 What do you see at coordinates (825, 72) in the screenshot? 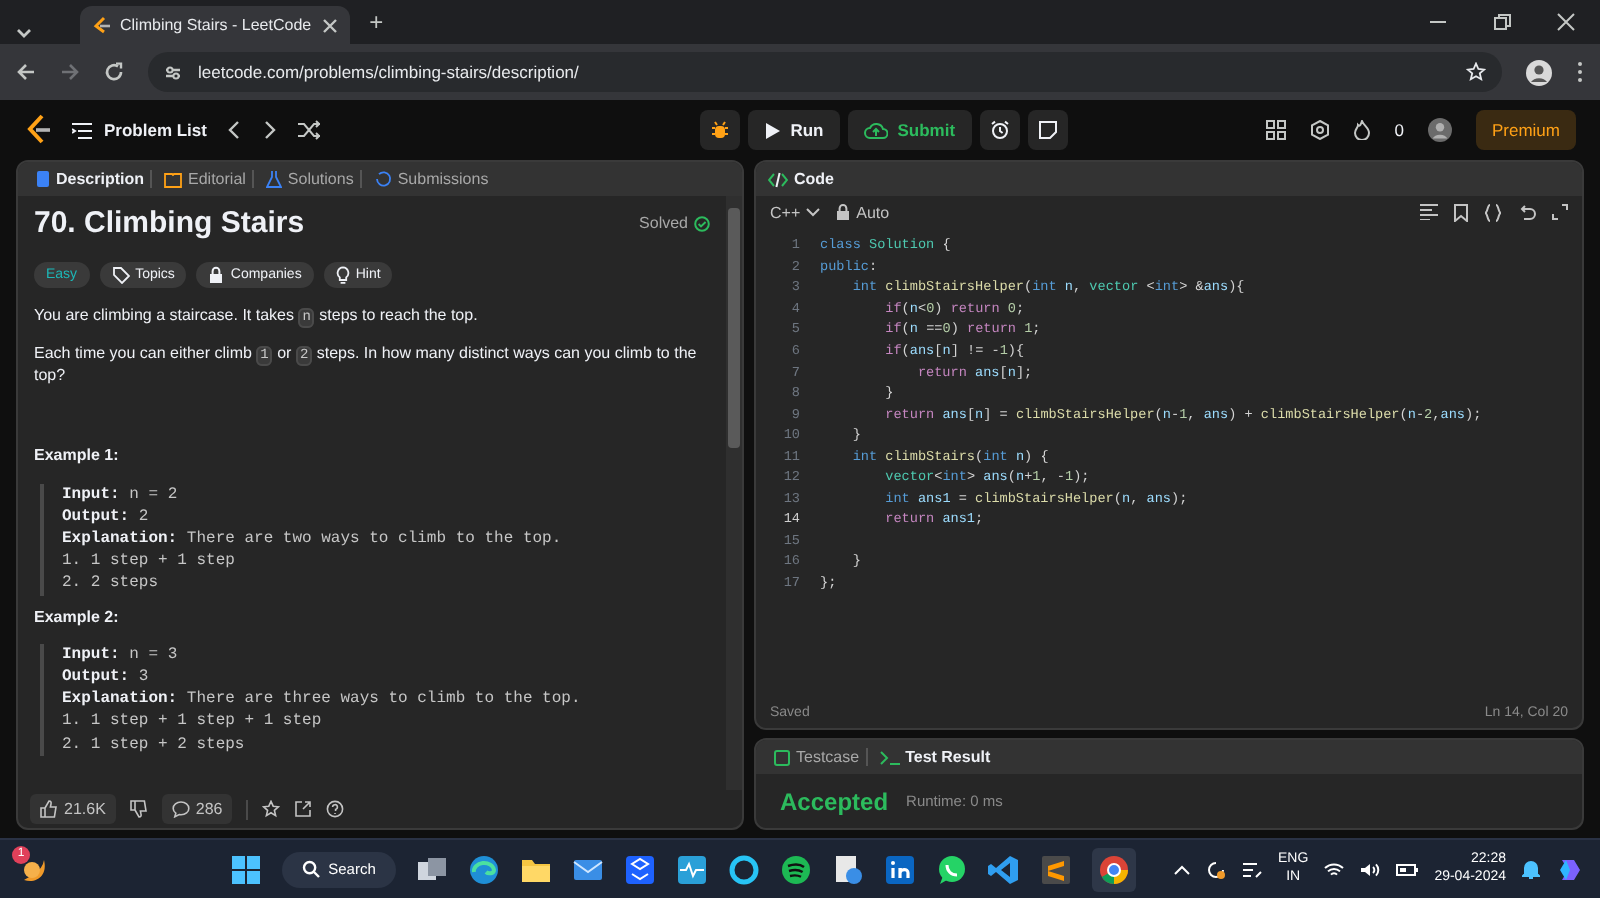
I see `address-bar: leetcode.com/problems/climbing-stairs/description/` at bounding box center [825, 72].